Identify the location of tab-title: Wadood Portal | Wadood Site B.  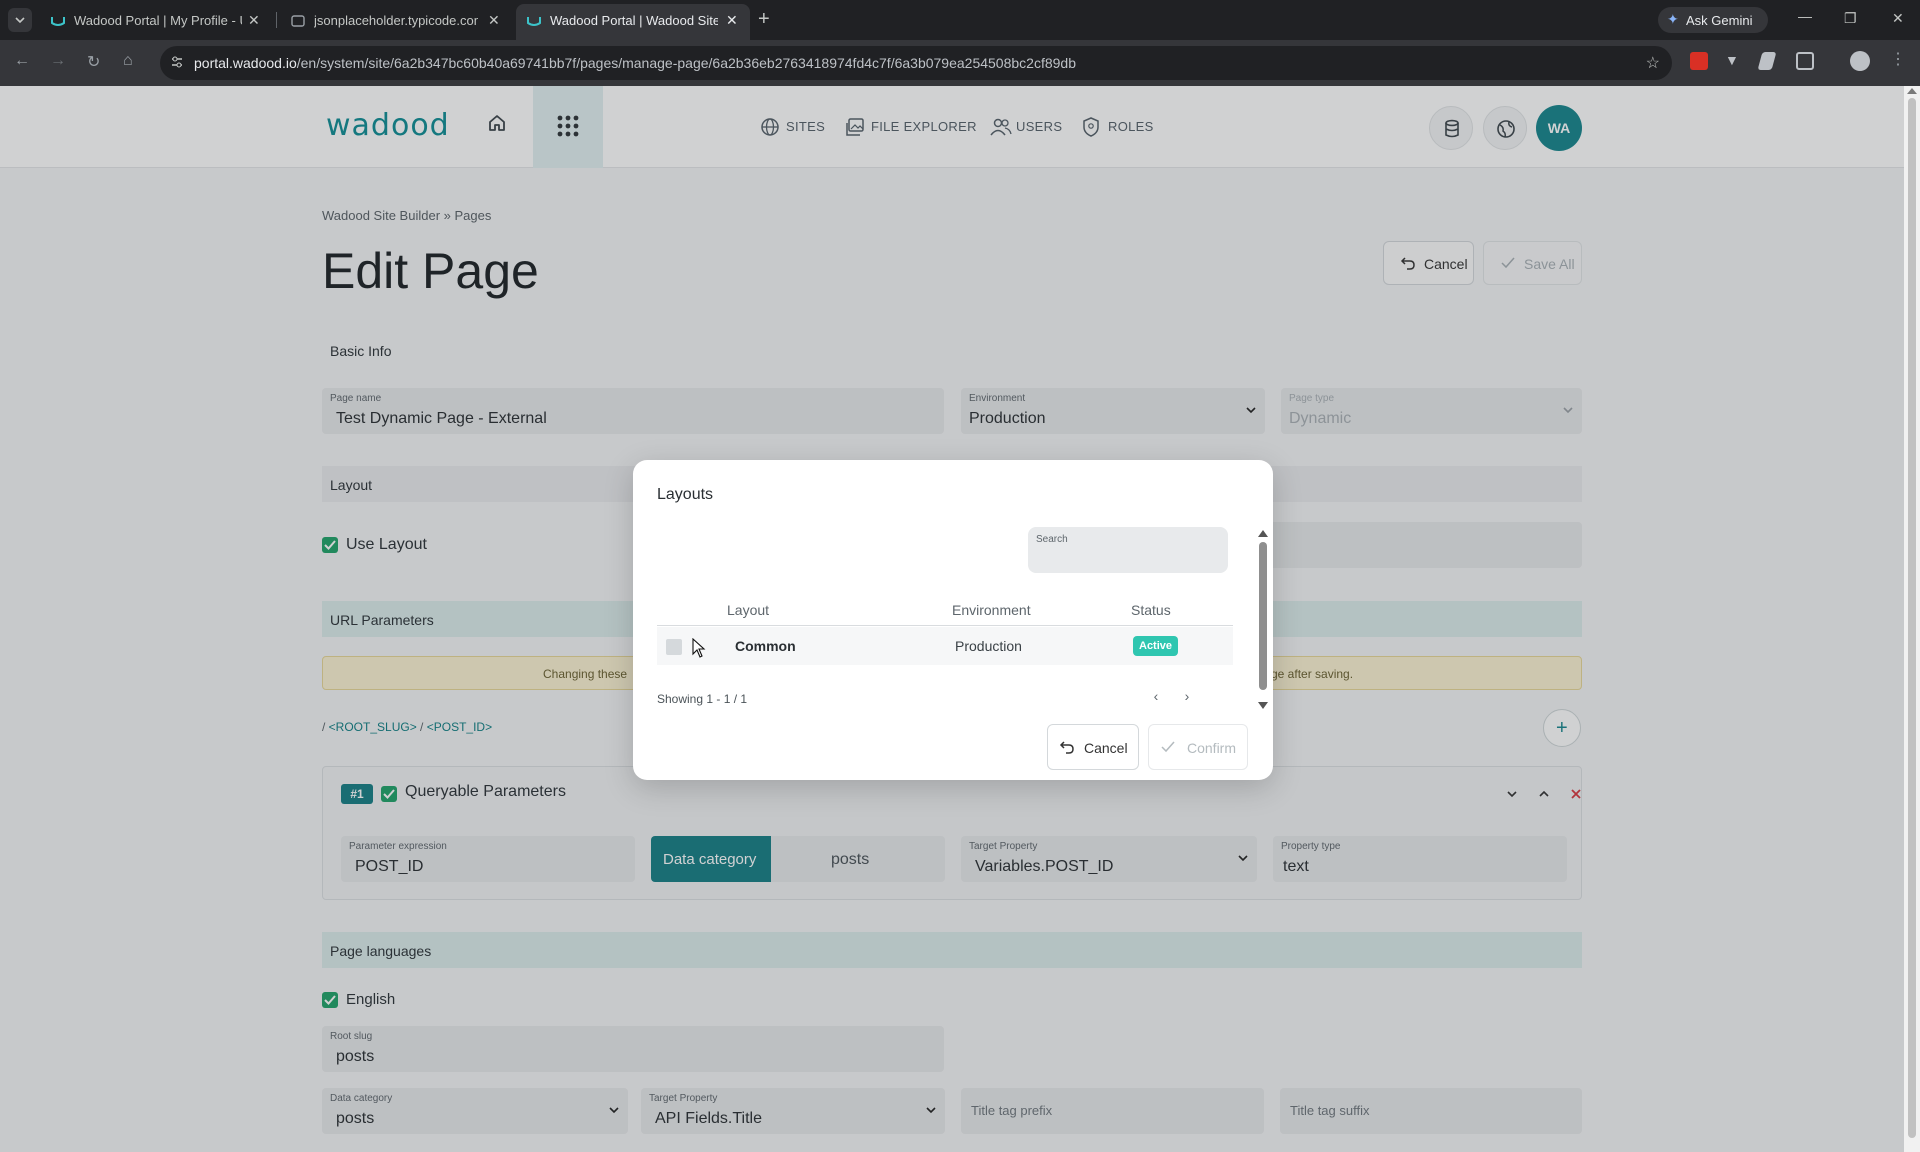
(634, 20).